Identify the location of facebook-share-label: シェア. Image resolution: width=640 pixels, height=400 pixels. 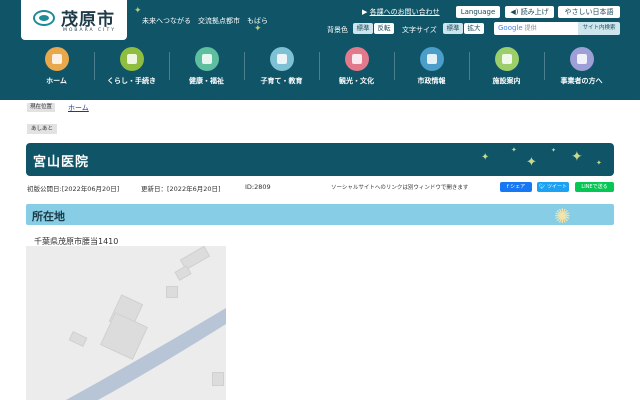
(518, 187).